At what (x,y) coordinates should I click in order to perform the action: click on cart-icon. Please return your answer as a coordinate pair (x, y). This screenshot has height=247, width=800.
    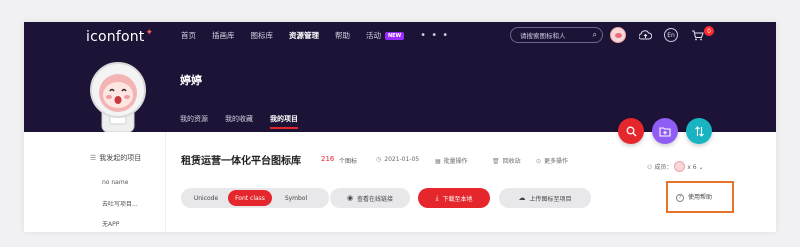
    Looking at the image, I should click on (697, 35).